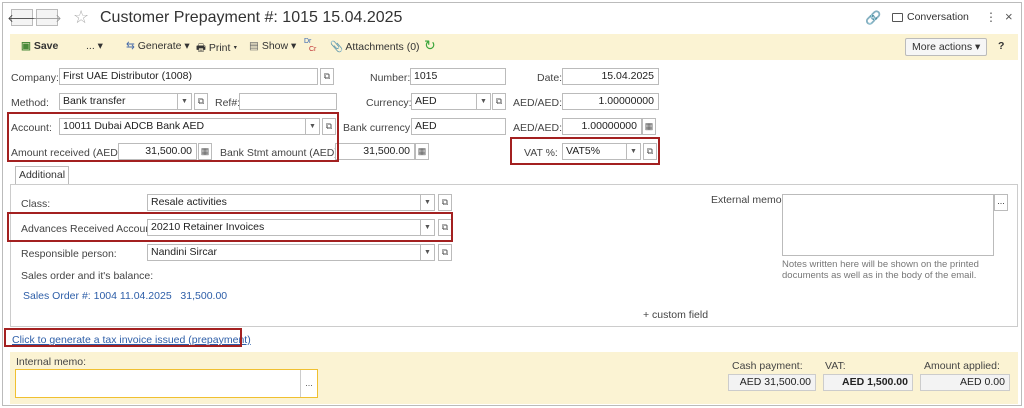 This screenshot has width=1024, height=408. What do you see at coordinates (39, 46) in the screenshot?
I see `save-button: ▣ Save` at bounding box center [39, 46].